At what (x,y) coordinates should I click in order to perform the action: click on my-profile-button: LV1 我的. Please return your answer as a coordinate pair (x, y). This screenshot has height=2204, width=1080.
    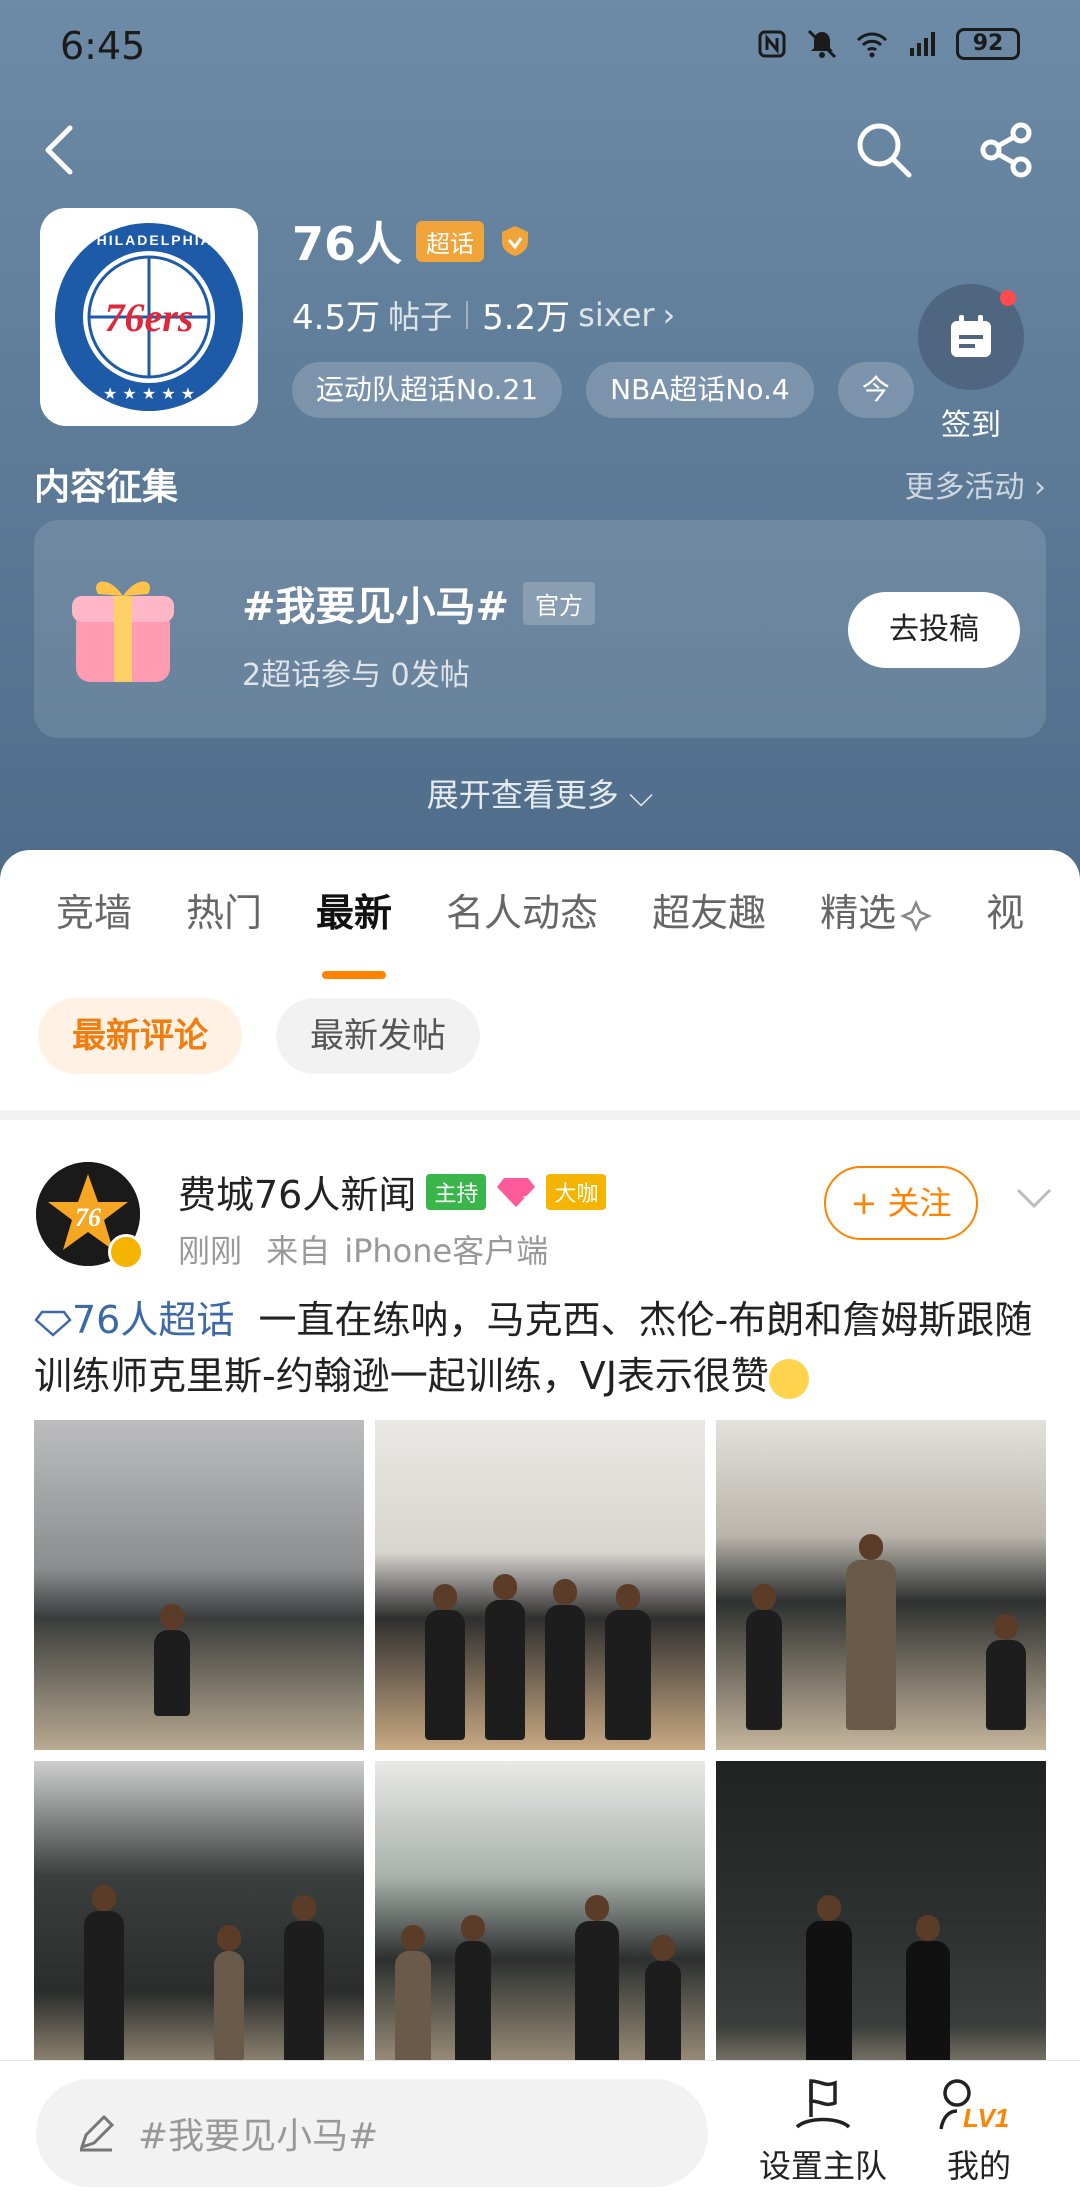
    Looking at the image, I should click on (979, 2131).